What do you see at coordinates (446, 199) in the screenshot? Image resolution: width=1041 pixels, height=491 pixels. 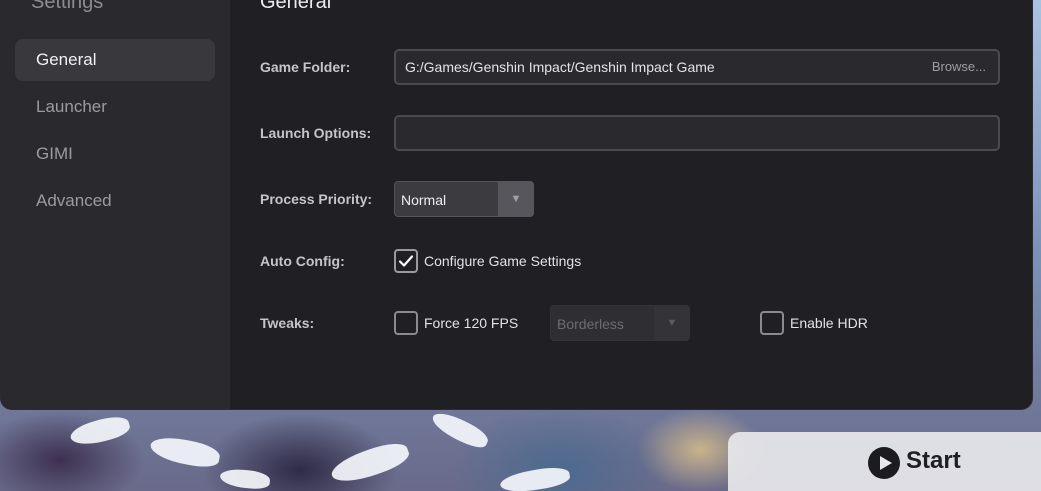 I see `process-priority-value: Normal` at bounding box center [446, 199].